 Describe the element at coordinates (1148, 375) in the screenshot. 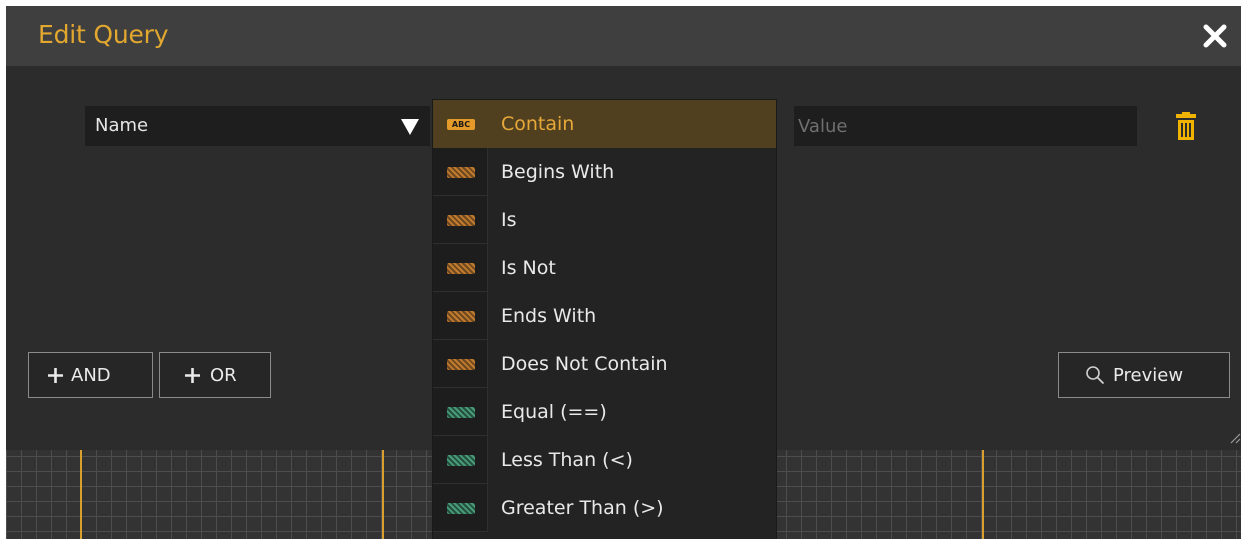

I see `preview-label: Preview` at that location.